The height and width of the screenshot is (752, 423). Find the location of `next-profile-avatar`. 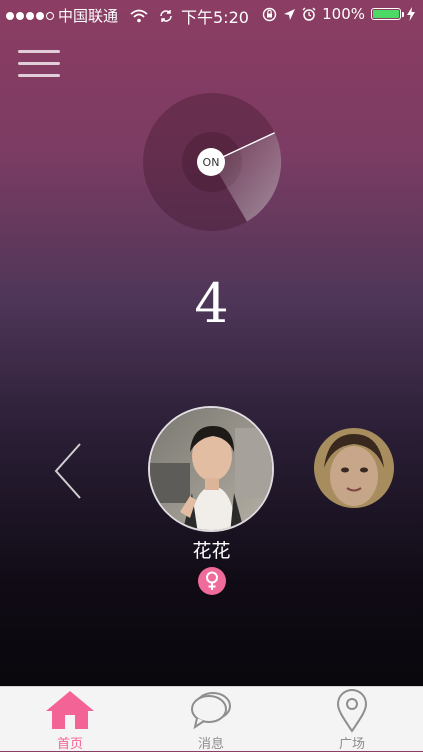

next-profile-avatar is located at coordinates (354, 468).